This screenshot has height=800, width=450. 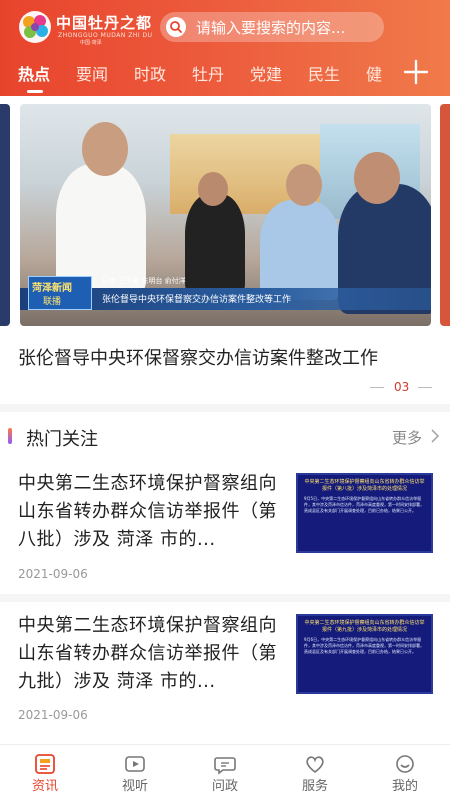 I want to click on peony-logo-icon, so click(x=35, y=27).